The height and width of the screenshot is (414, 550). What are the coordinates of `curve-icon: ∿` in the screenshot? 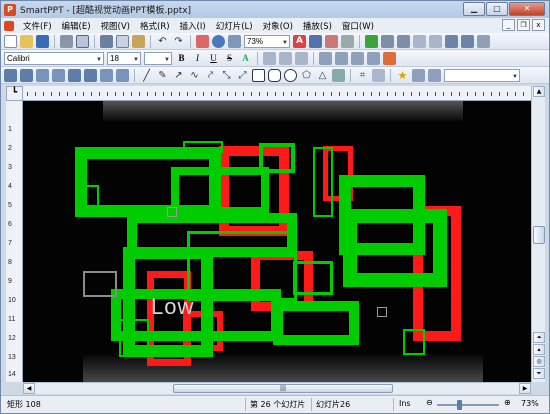 It's located at (194, 75).